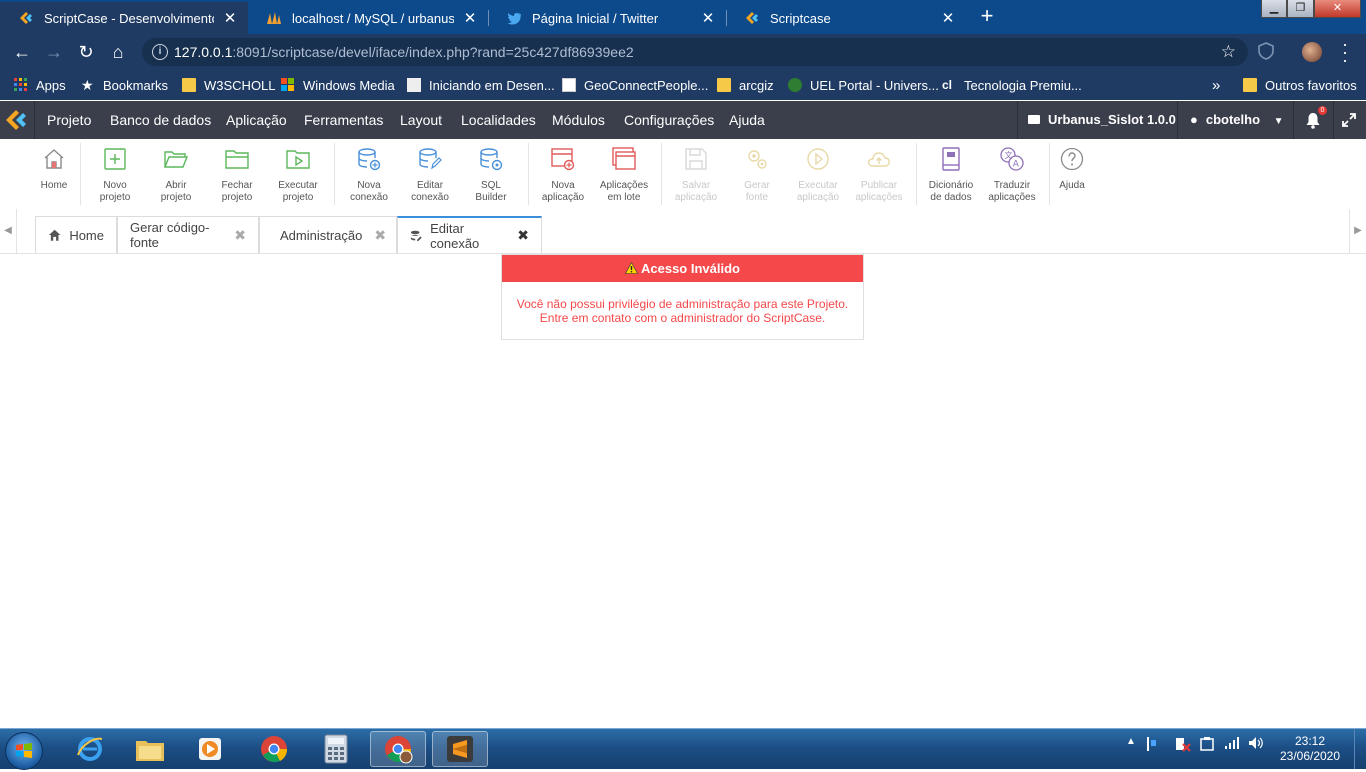 The height and width of the screenshot is (772, 1366). What do you see at coordinates (210, 749) in the screenshot?
I see `taskbar-media-player` at bounding box center [210, 749].